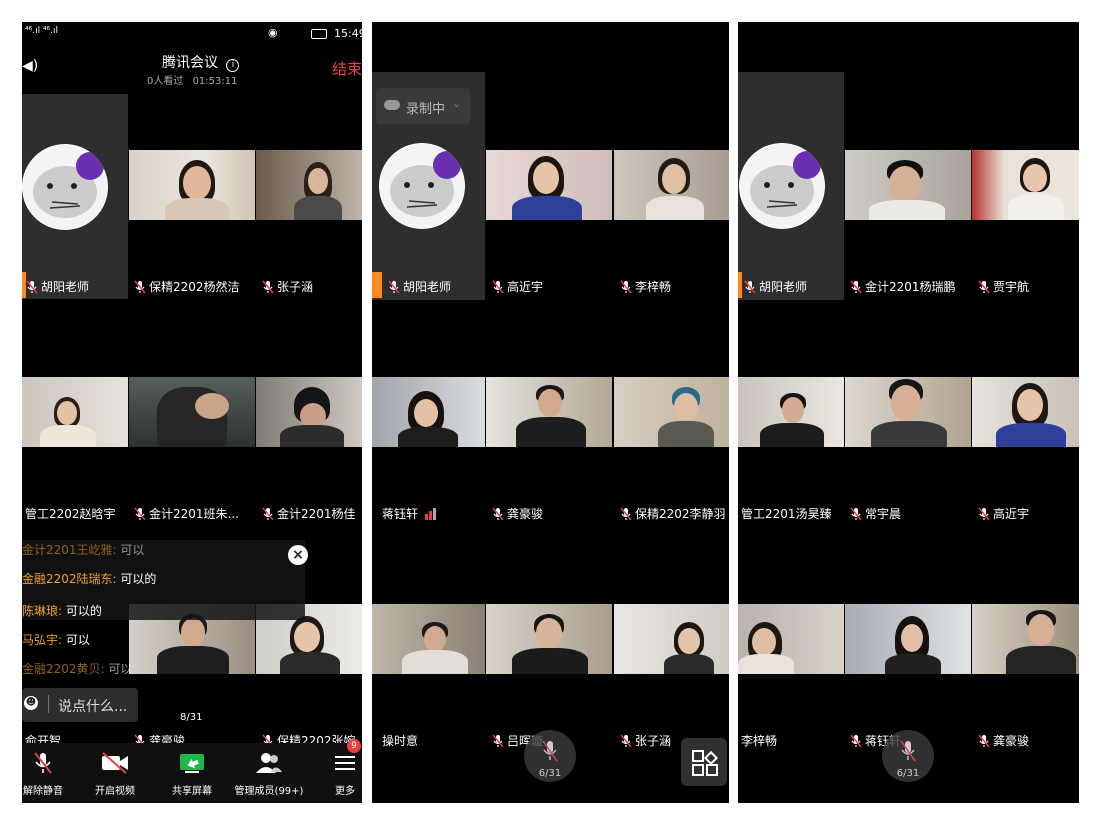 The height and width of the screenshot is (825, 1100). Describe the element at coordinates (298, 555) in the screenshot. I see `chat-close-button: ×` at that location.